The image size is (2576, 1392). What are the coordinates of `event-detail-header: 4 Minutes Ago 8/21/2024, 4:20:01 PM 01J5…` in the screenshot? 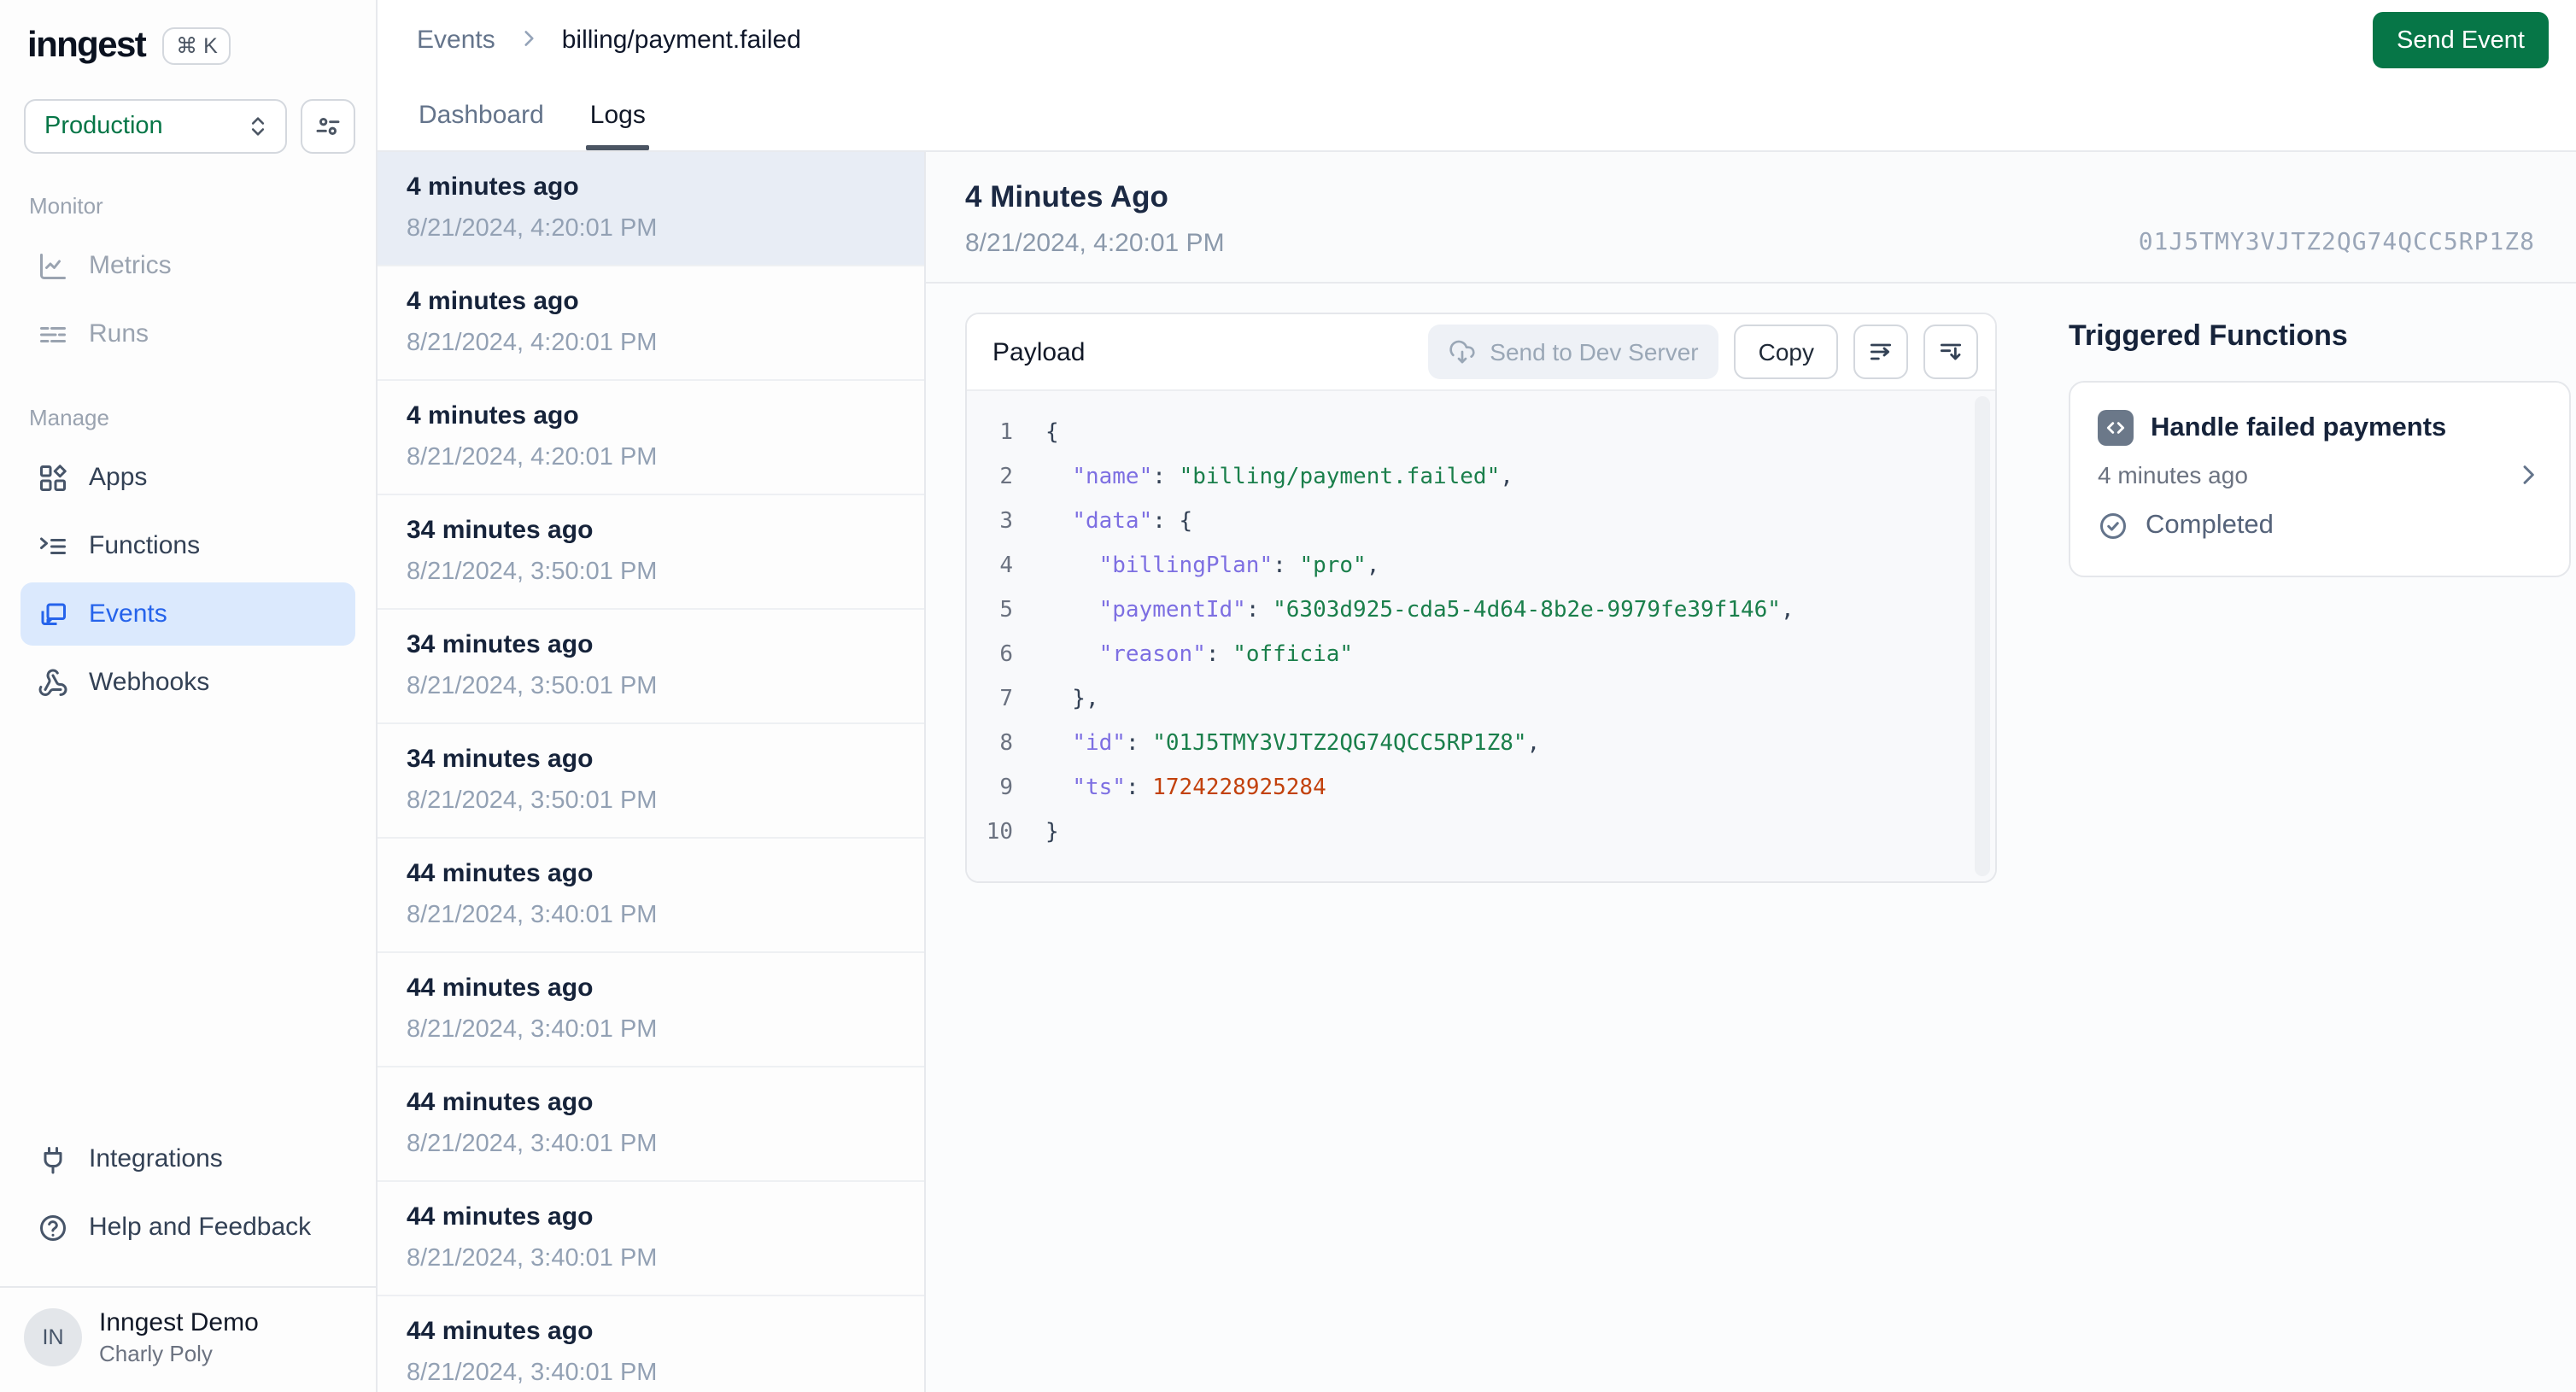 It's located at (1751, 218).